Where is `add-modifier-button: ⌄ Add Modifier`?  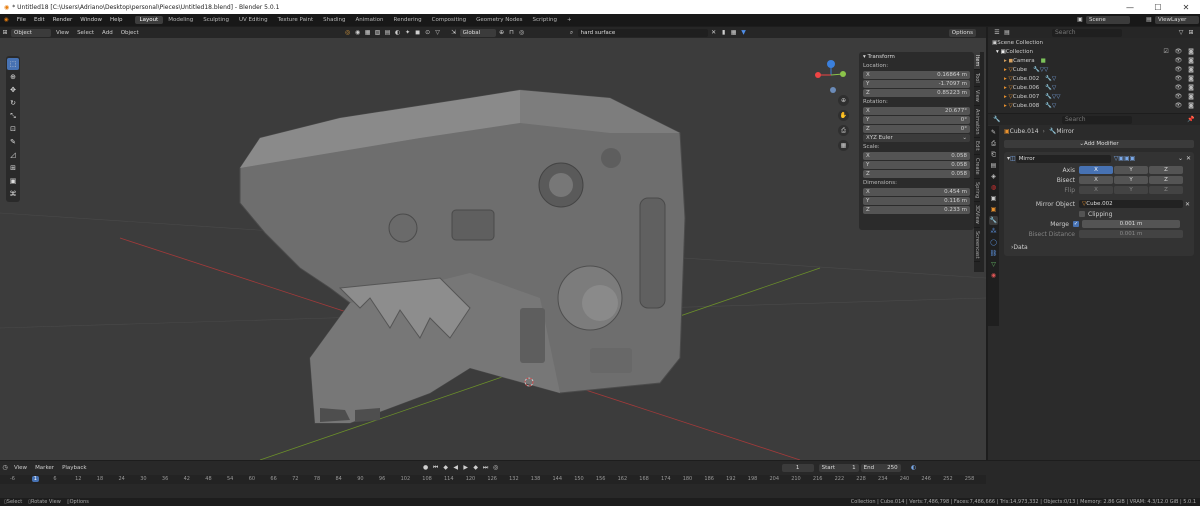
add-modifier-button: ⌄ Add Modifier is located at coordinates (1099, 144).